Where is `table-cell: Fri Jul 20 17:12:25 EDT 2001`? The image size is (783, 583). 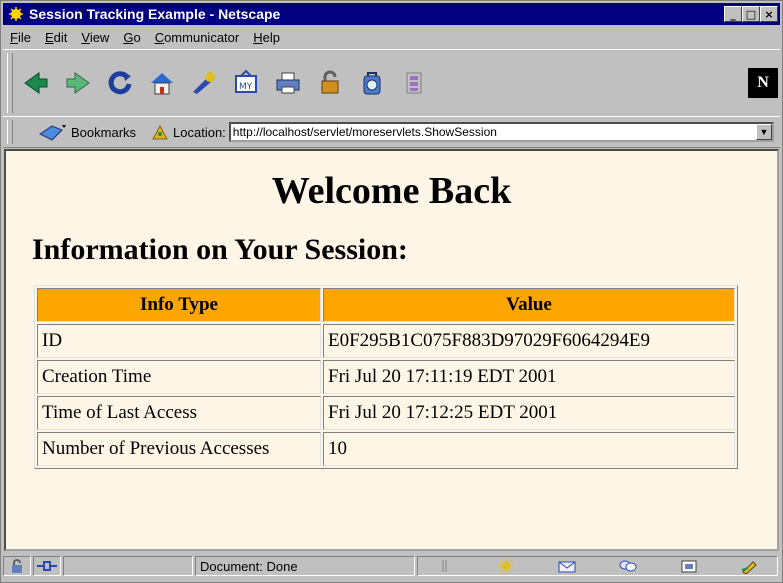 table-cell: Fri Jul 20 17:12:25 EDT 2001 is located at coordinates (529, 413).